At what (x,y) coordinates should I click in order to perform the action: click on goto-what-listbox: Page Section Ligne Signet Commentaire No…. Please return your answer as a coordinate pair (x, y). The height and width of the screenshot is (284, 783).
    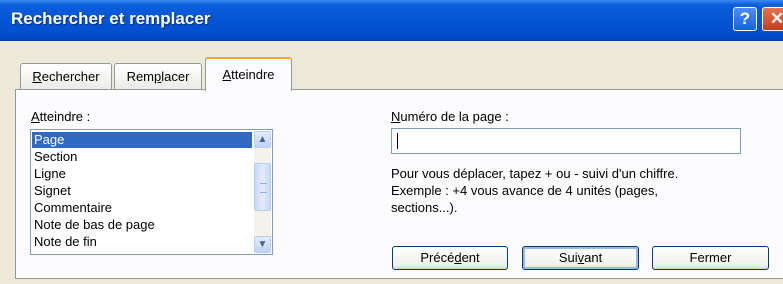
    Looking at the image, I should click on (151, 192).